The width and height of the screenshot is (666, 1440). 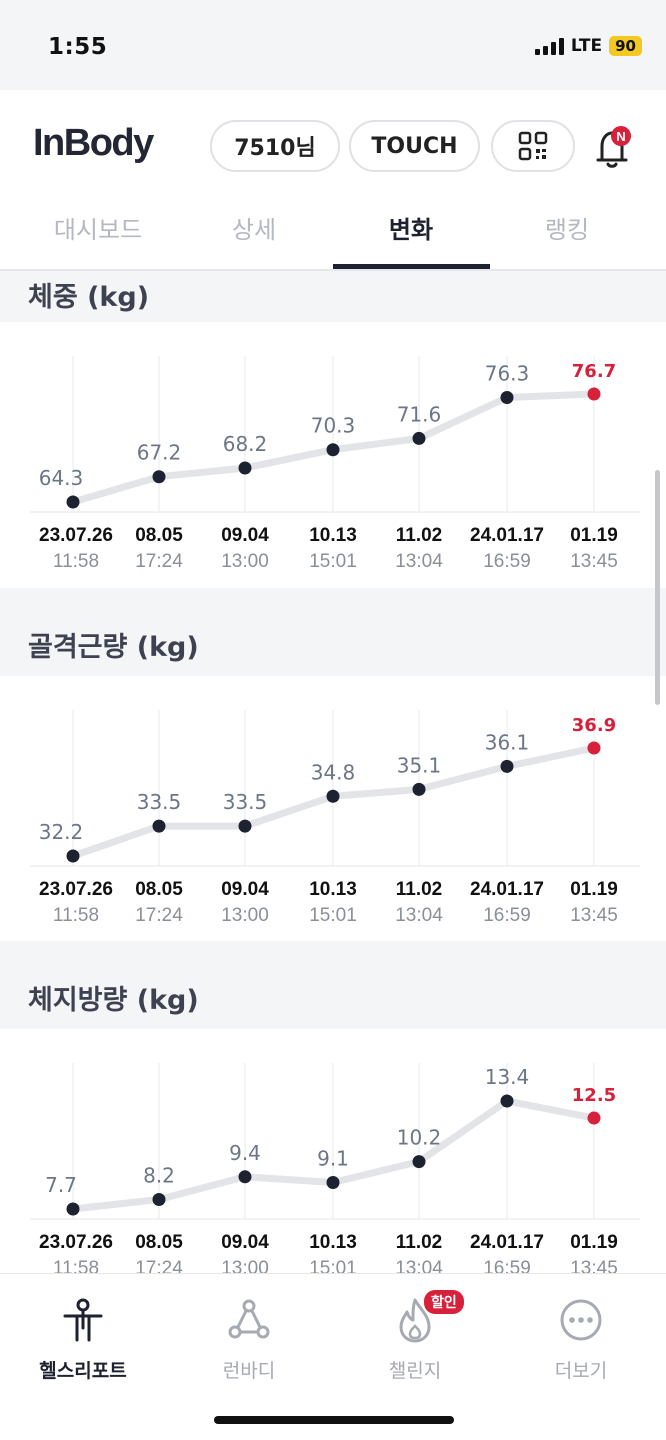 I want to click on touch-button: TOUCH, so click(x=414, y=146).